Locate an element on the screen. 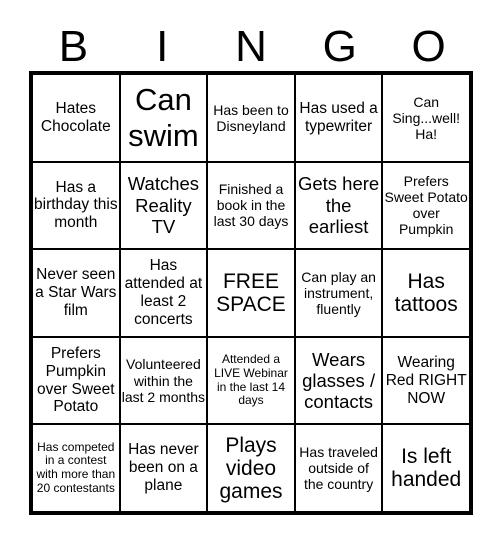 The width and height of the screenshot is (501, 544). bingo-cell: Hates Chocolate is located at coordinates (76, 118).